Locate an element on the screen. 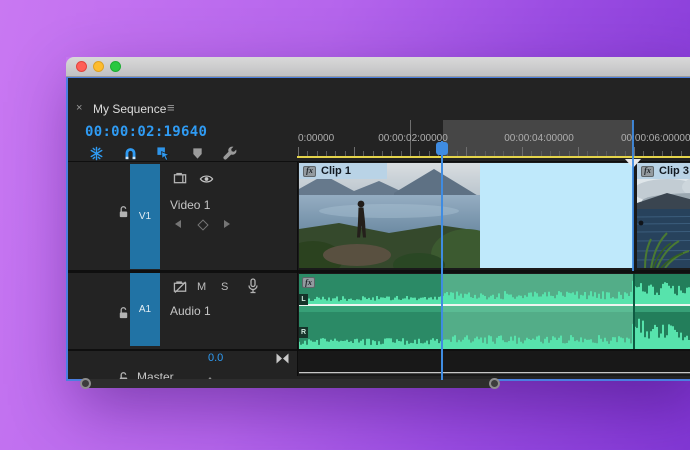 The image size is (690, 450). sequence-tab: My Sequence is located at coordinates (129, 109).